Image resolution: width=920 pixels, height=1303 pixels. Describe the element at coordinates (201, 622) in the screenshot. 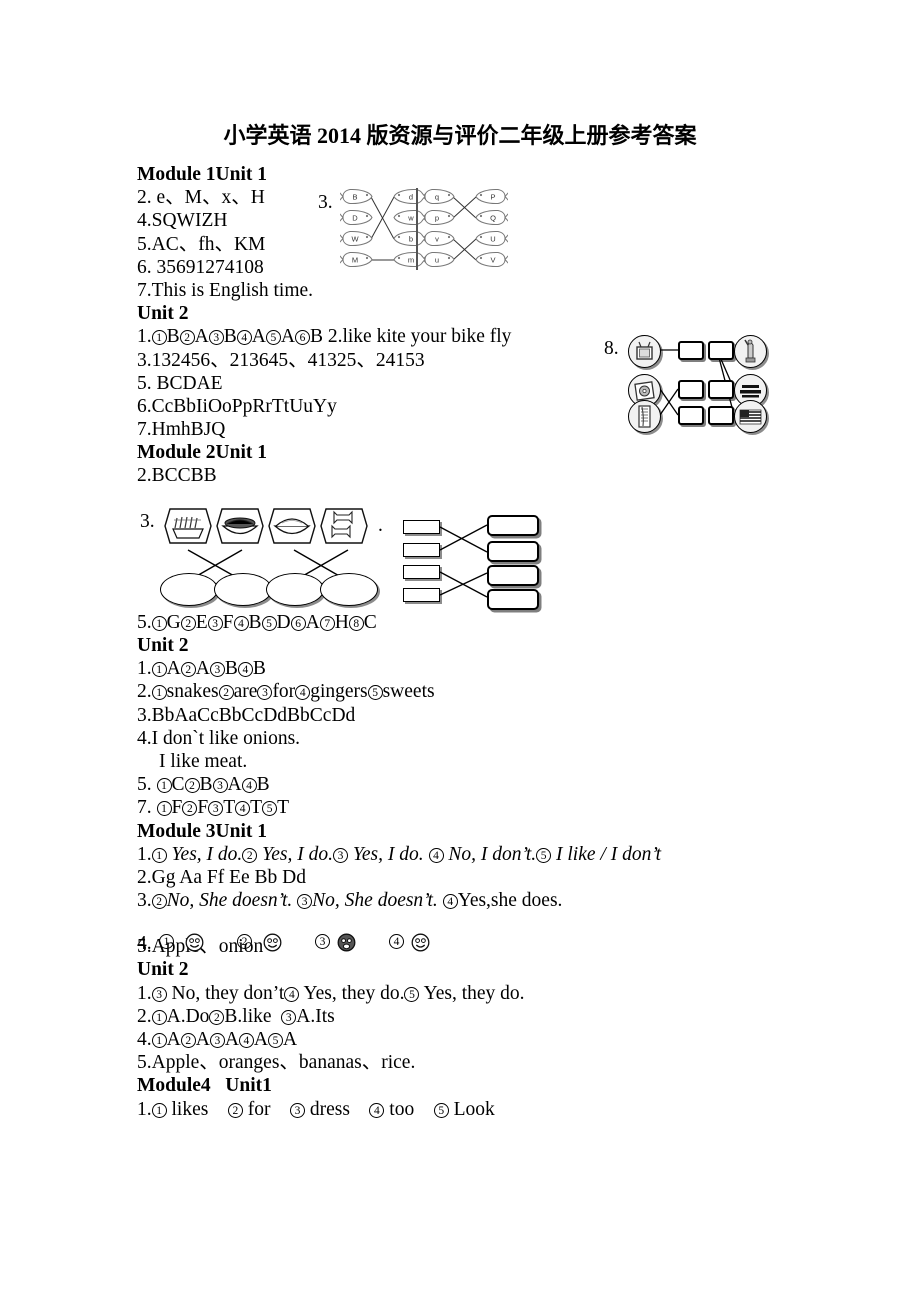

I see `answer-text: E` at that location.